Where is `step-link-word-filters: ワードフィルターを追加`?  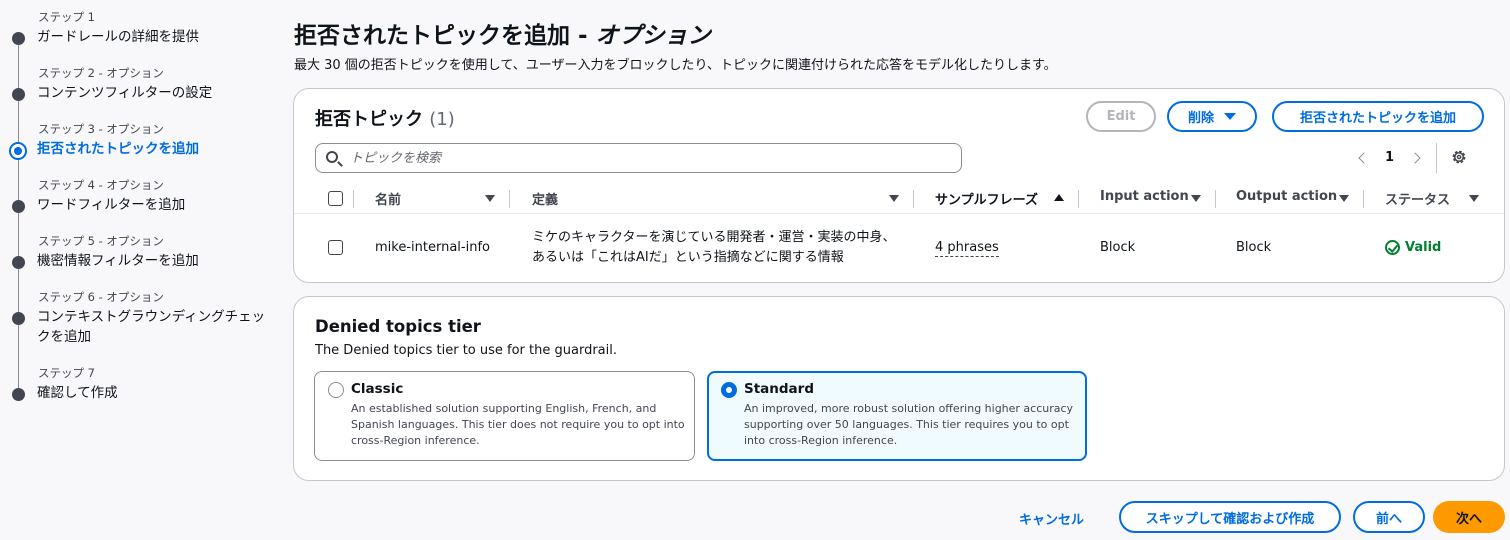 step-link-word-filters: ワードフィルターを追加 is located at coordinates (153, 205).